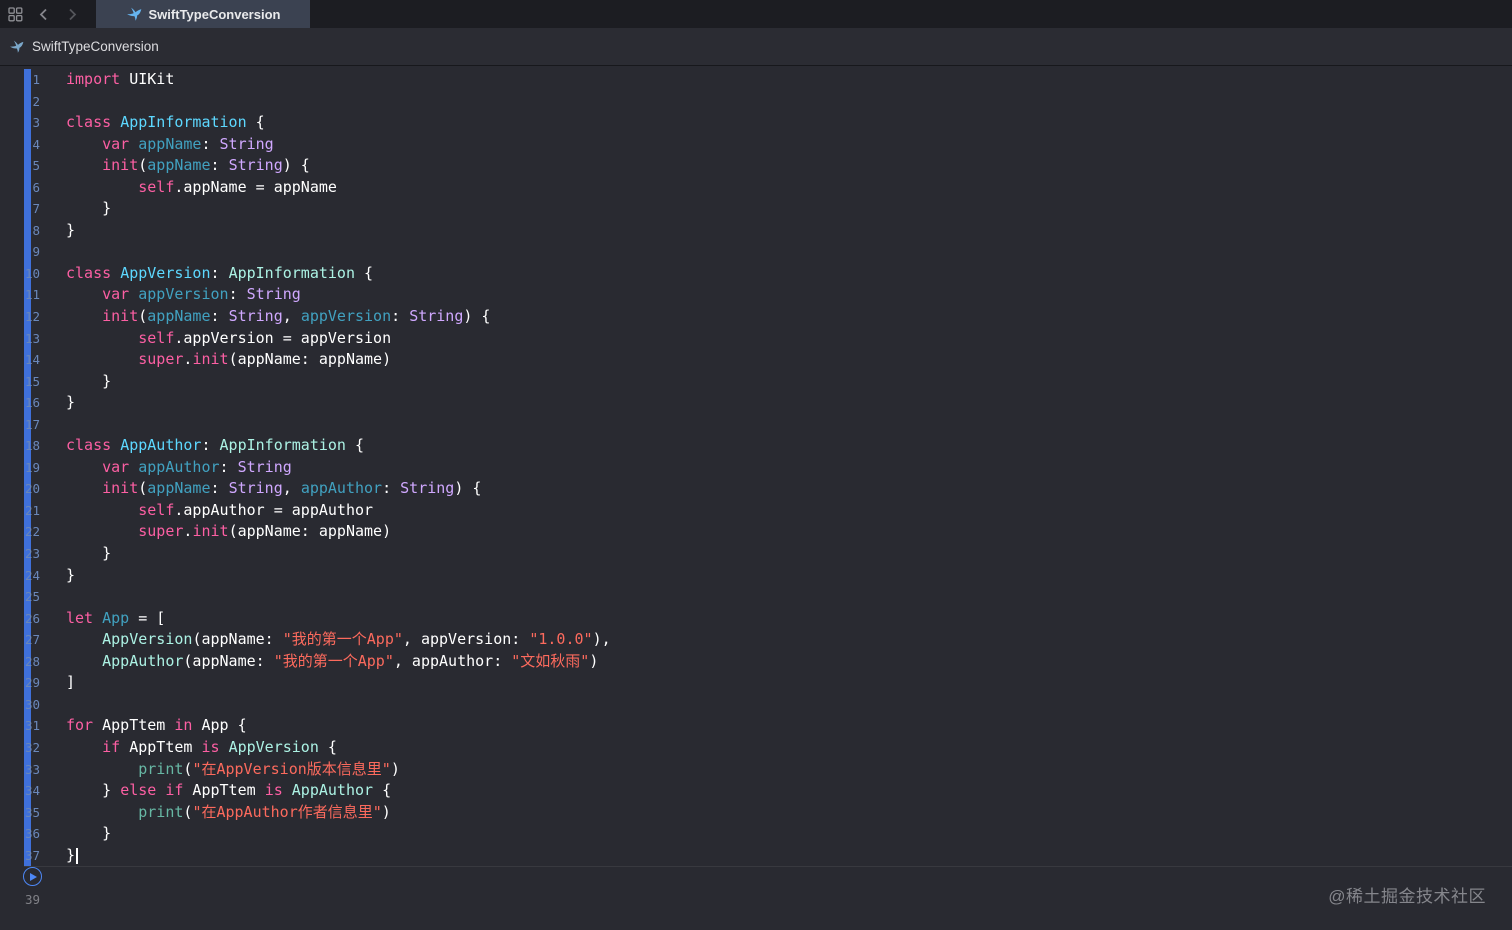 The height and width of the screenshot is (930, 1512). Describe the element at coordinates (20, 403) in the screenshot. I see `line-number: 16` at that location.